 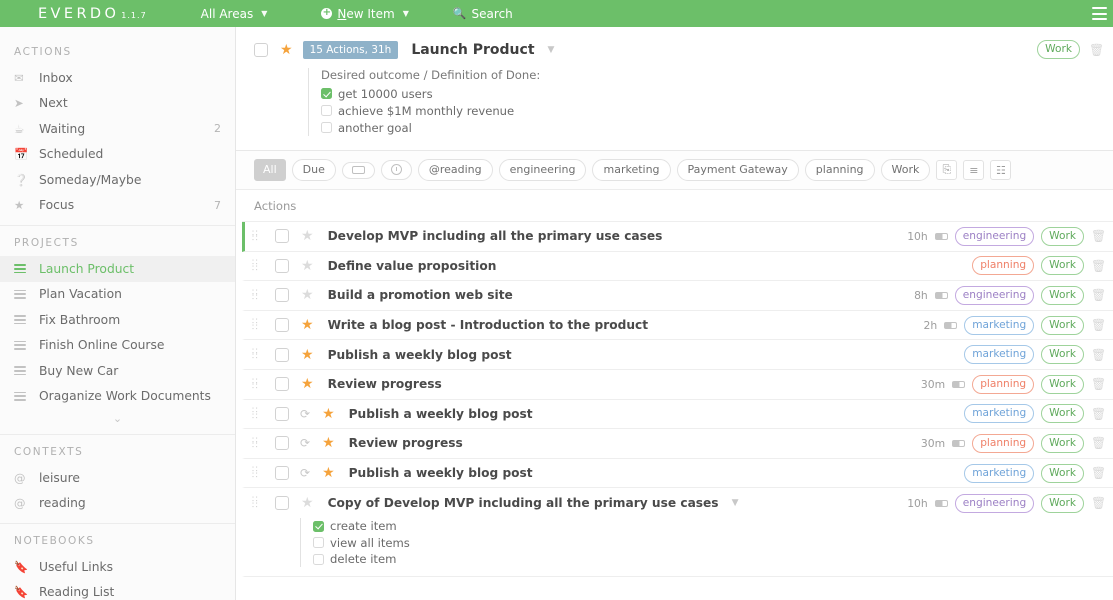 I want to click on sidebar-item-plan-vacation: Plan Vacation, so click(x=117, y=295).